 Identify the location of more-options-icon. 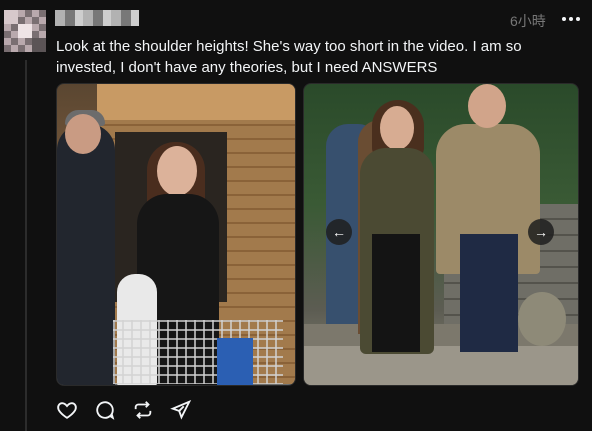
(571, 19).